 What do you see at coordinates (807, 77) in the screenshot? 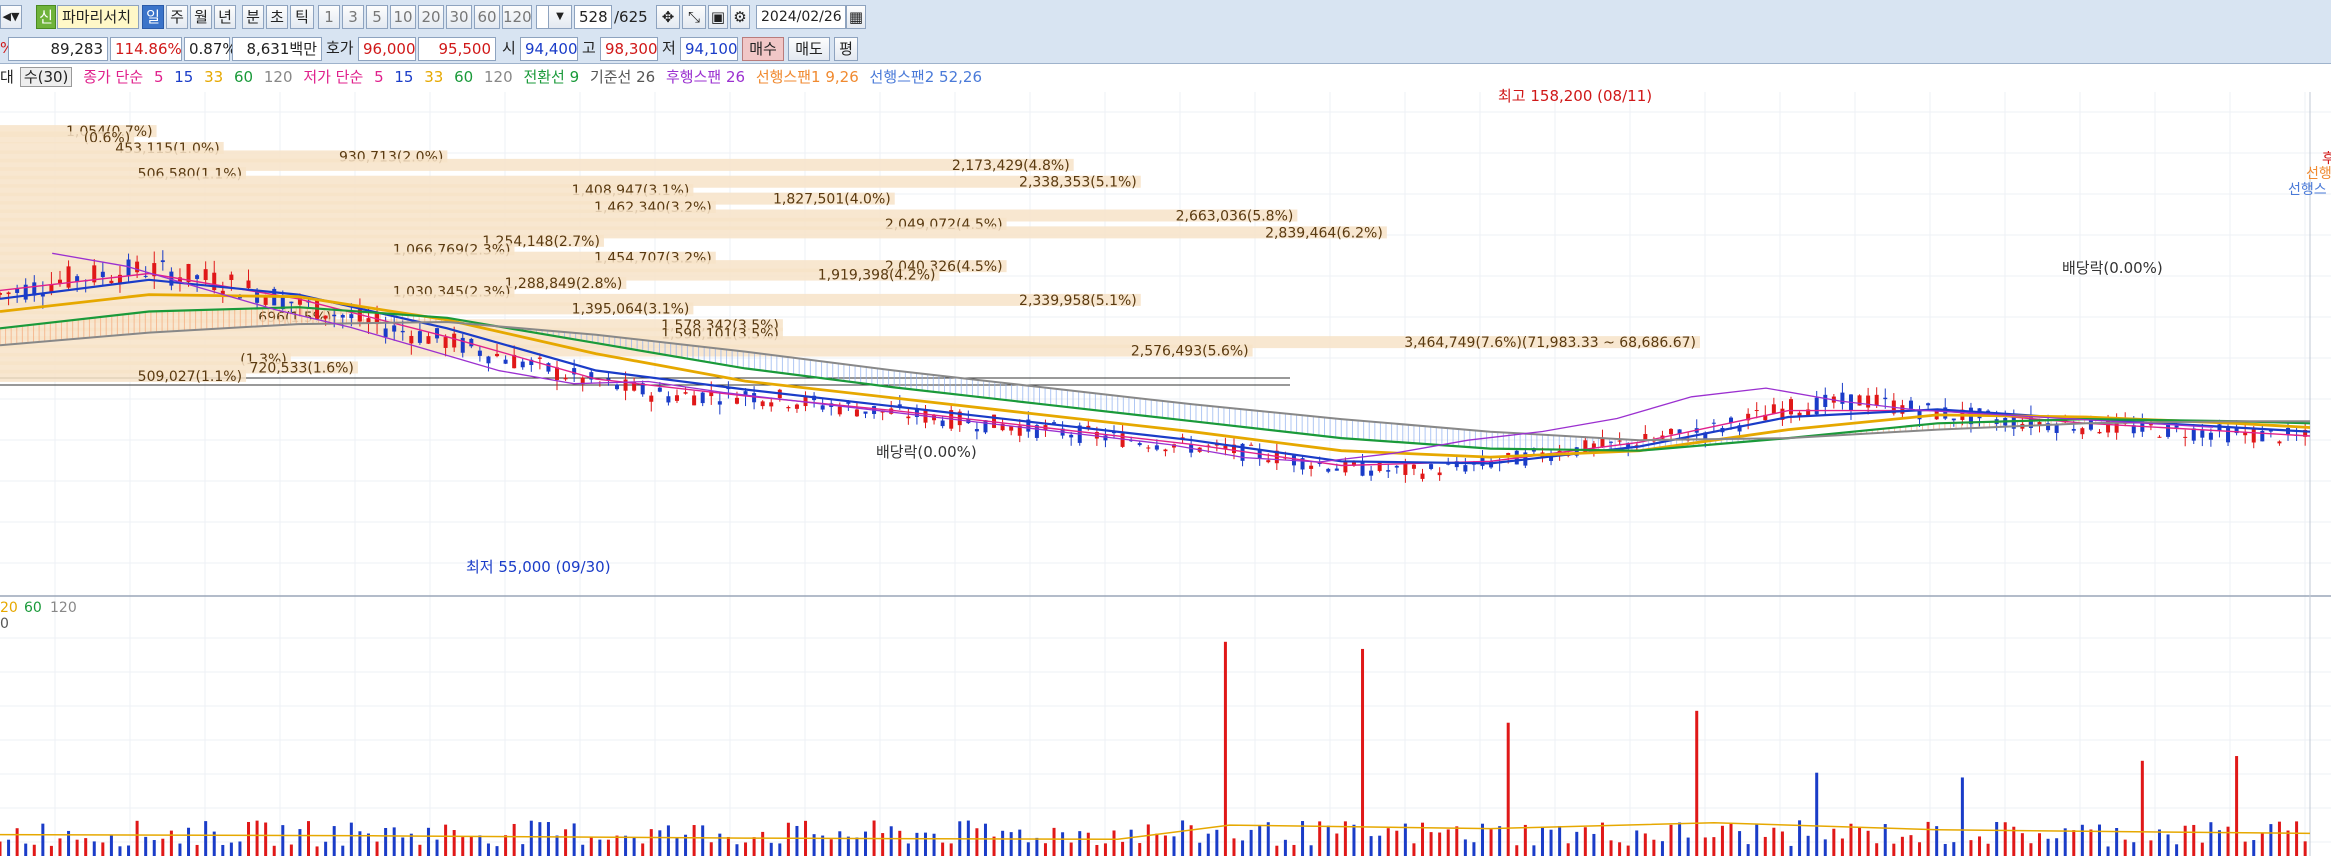
I see `legend-lead1: 선행스팬1 9,26` at bounding box center [807, 77].